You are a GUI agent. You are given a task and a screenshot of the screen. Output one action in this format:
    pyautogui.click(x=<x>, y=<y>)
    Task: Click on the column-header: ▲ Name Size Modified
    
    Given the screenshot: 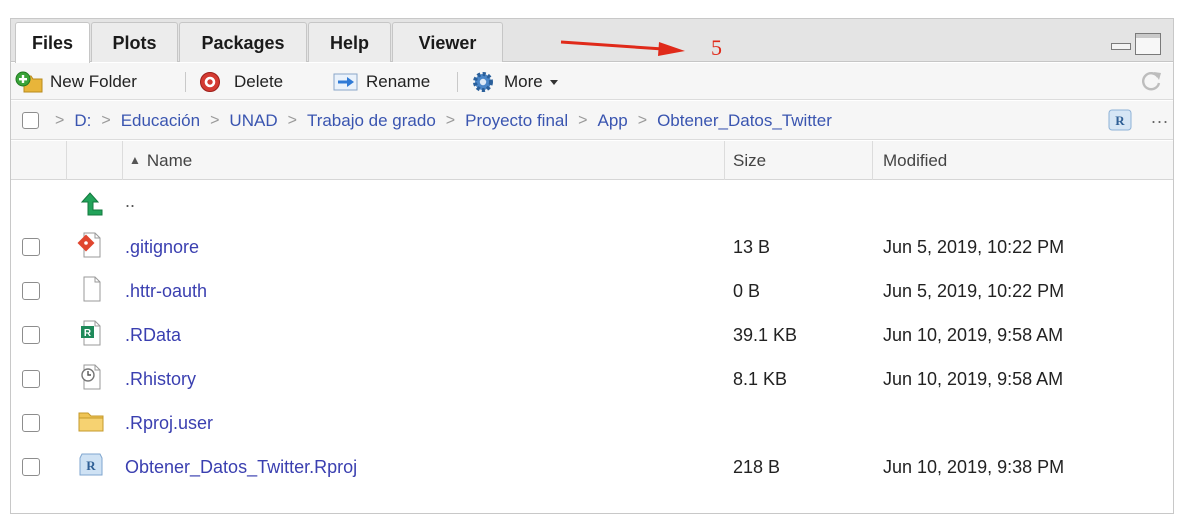 What is the action you would take?
    pyautogui.click(x=592, y=160)
    